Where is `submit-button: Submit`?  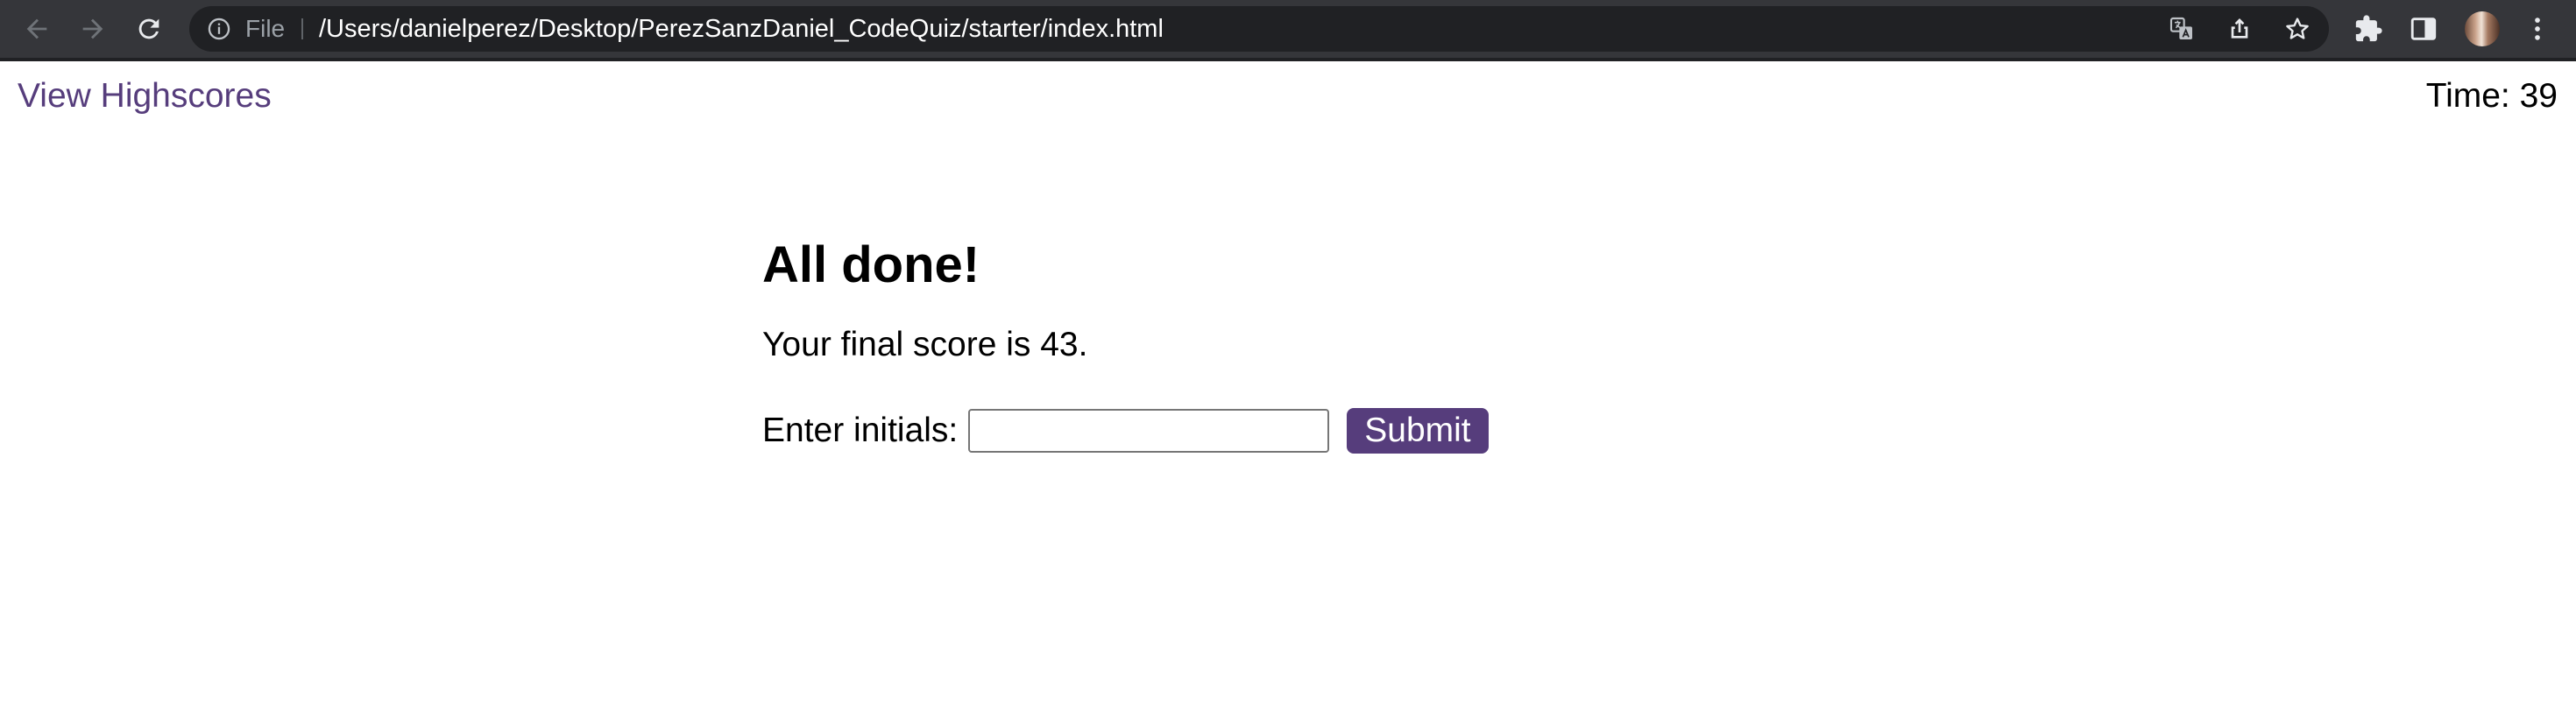 submit-button: Submit is located at coordinates (1418, 431).